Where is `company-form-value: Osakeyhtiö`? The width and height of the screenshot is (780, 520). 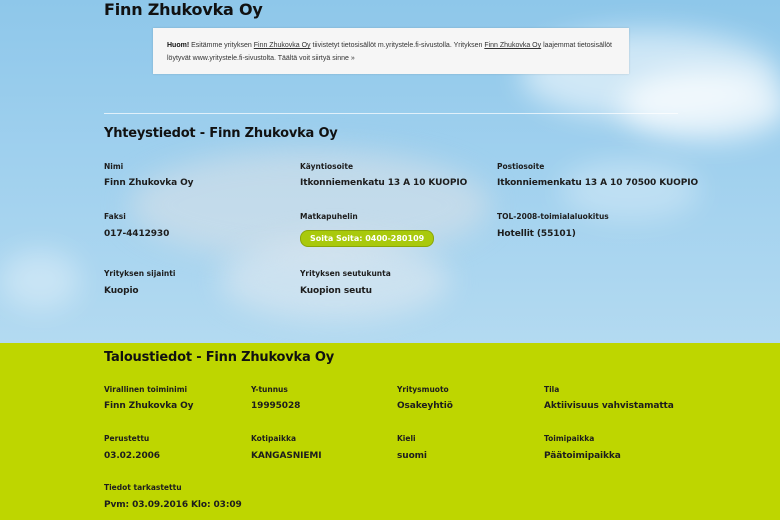 company-form-value: Osakeyhtiö is located at coordinates (425, 406).